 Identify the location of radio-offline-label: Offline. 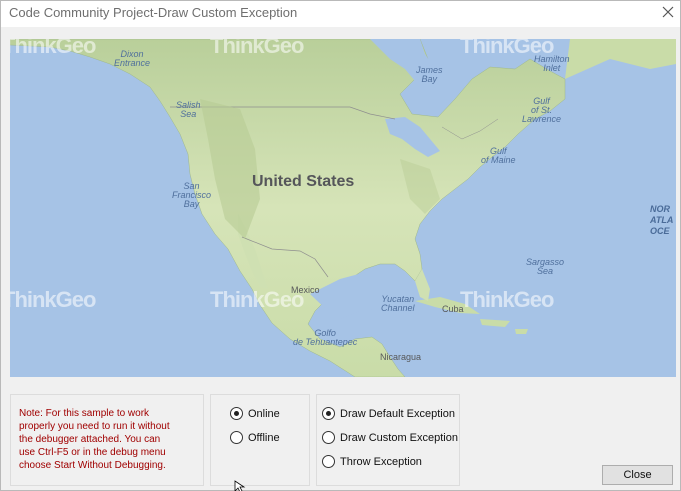
(264, 437).